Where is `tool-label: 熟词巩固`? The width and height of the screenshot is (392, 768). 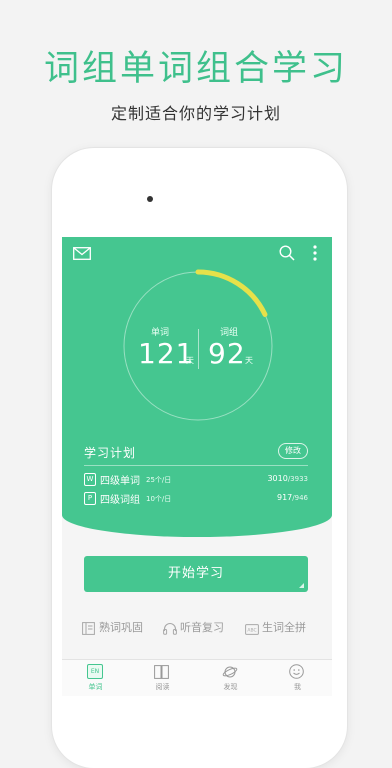
tool-label: 熟词巩固 is located at coordinates (121, 627).